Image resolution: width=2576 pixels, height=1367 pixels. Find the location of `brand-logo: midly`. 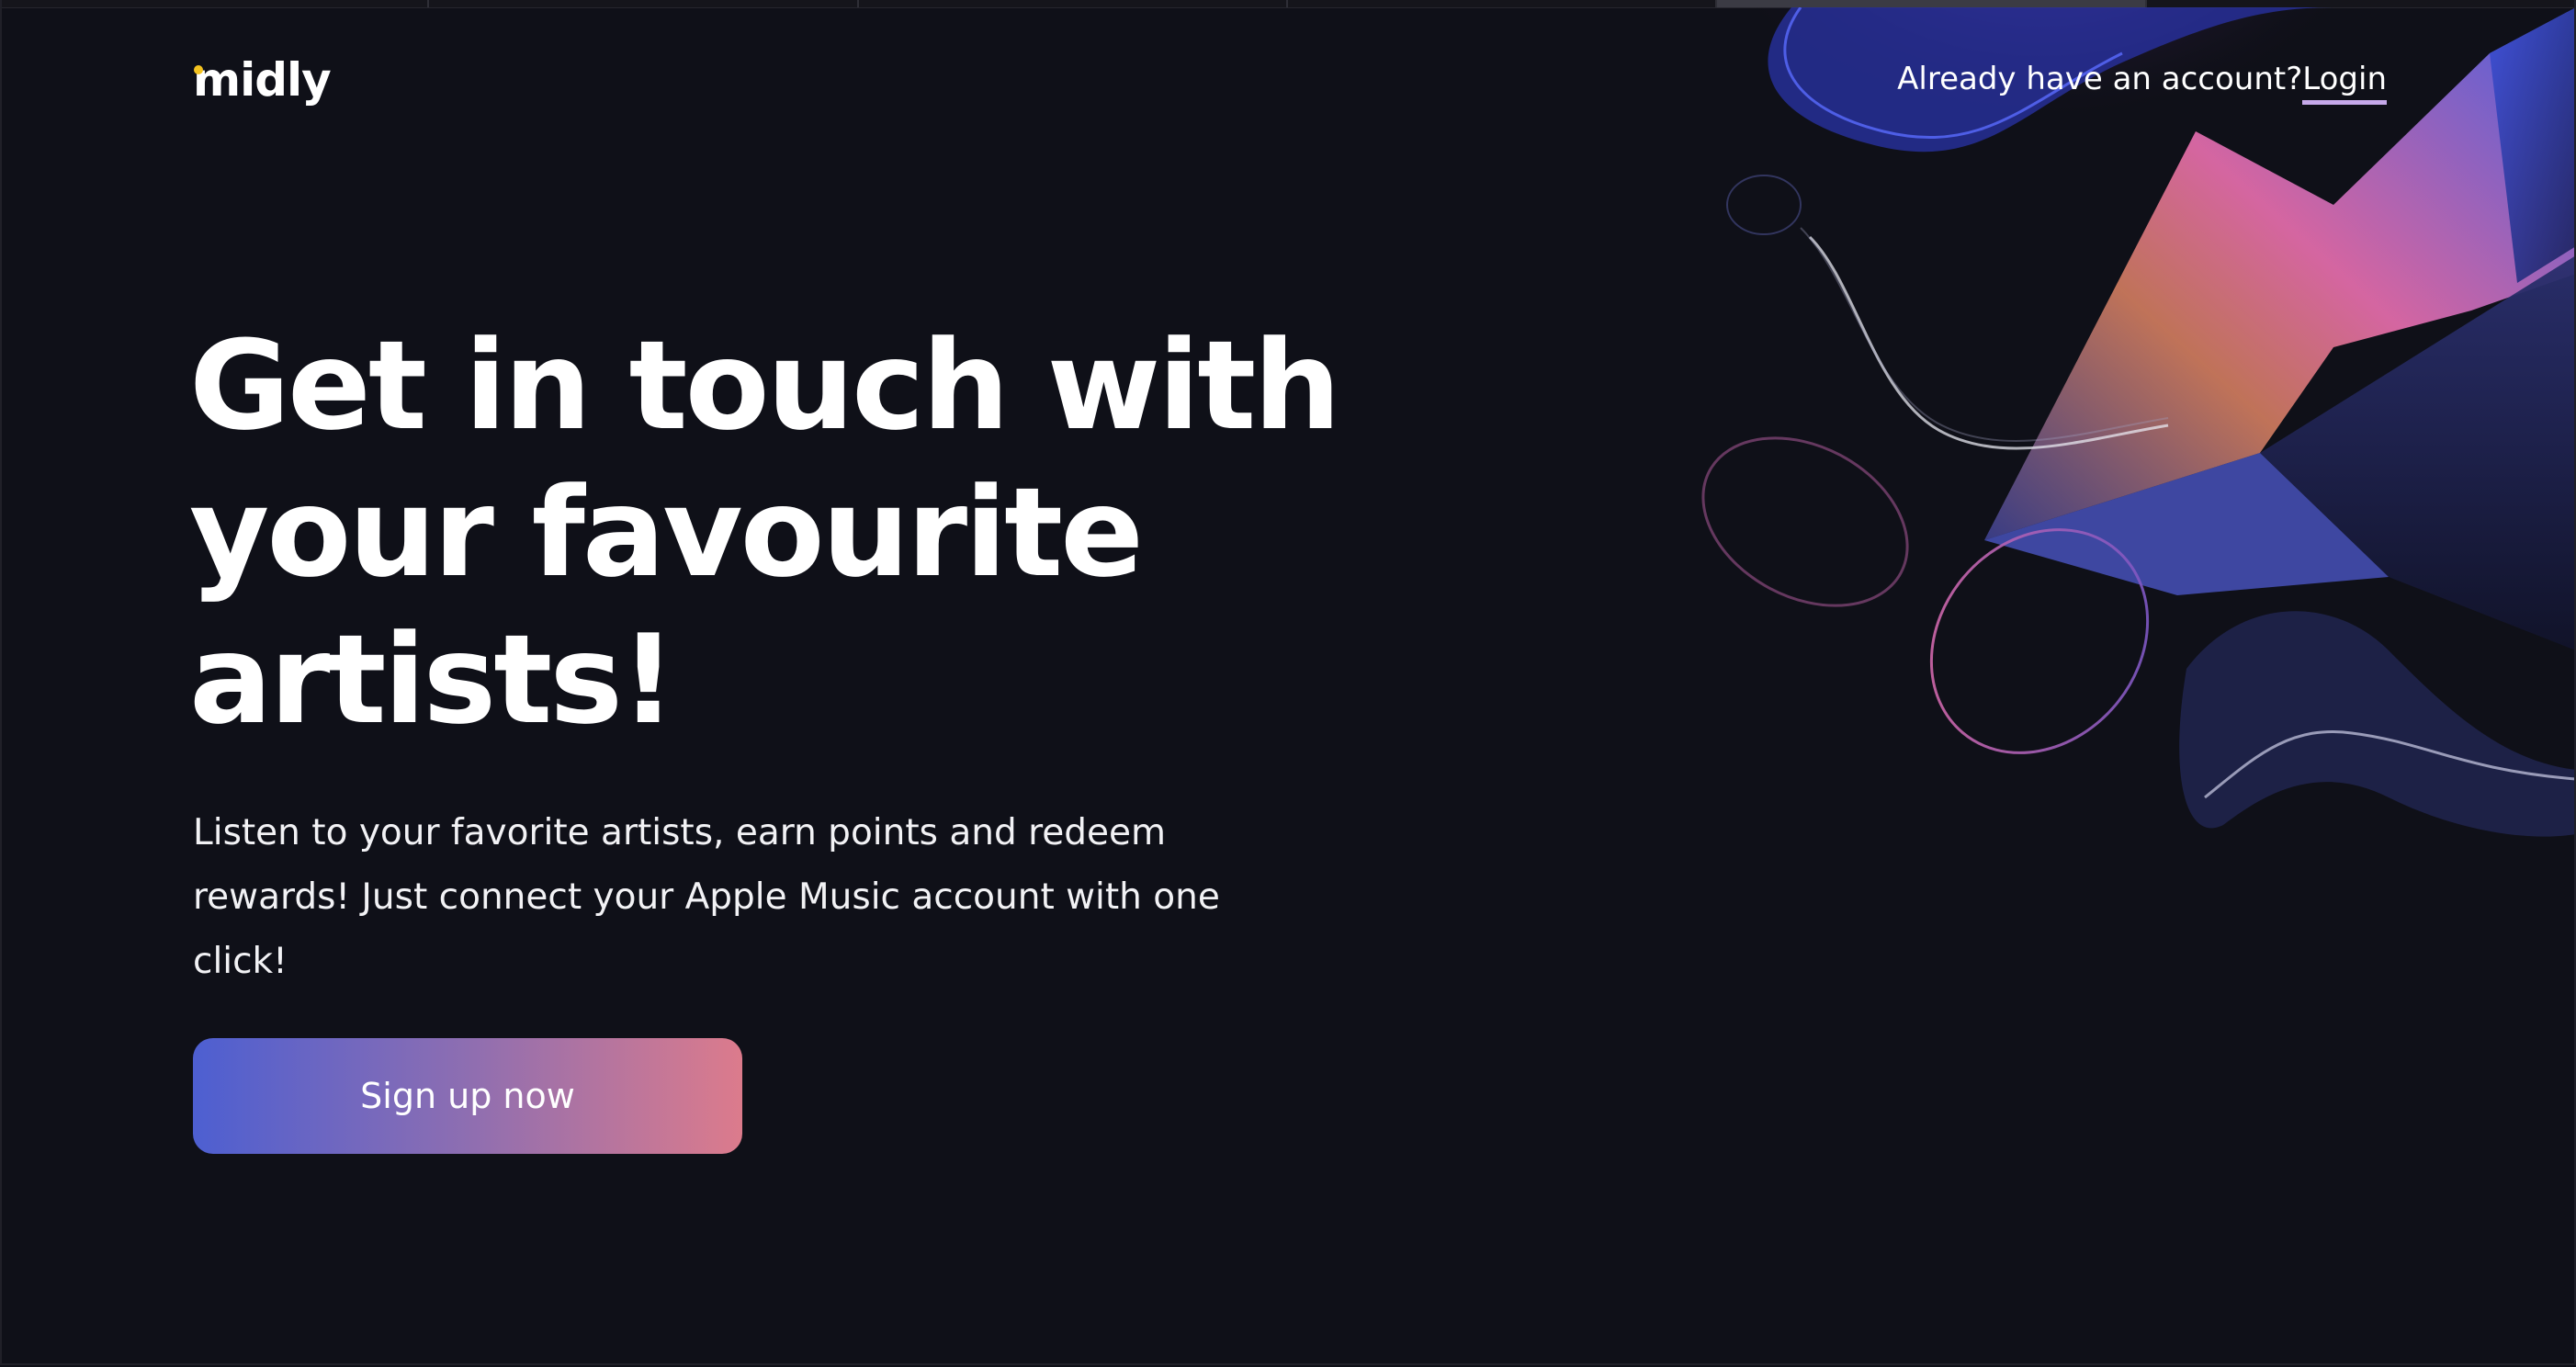

brand-logo: midly is located at coordinates (262, 85).